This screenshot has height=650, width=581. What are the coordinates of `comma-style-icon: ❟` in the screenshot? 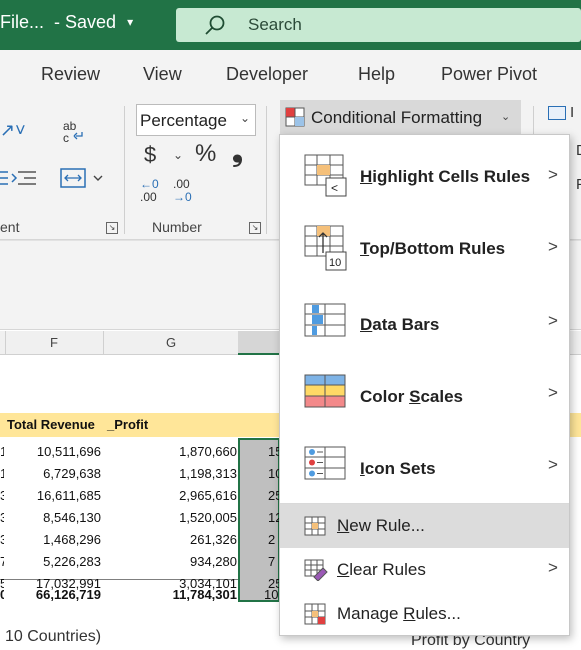 It's located at (237, 152).